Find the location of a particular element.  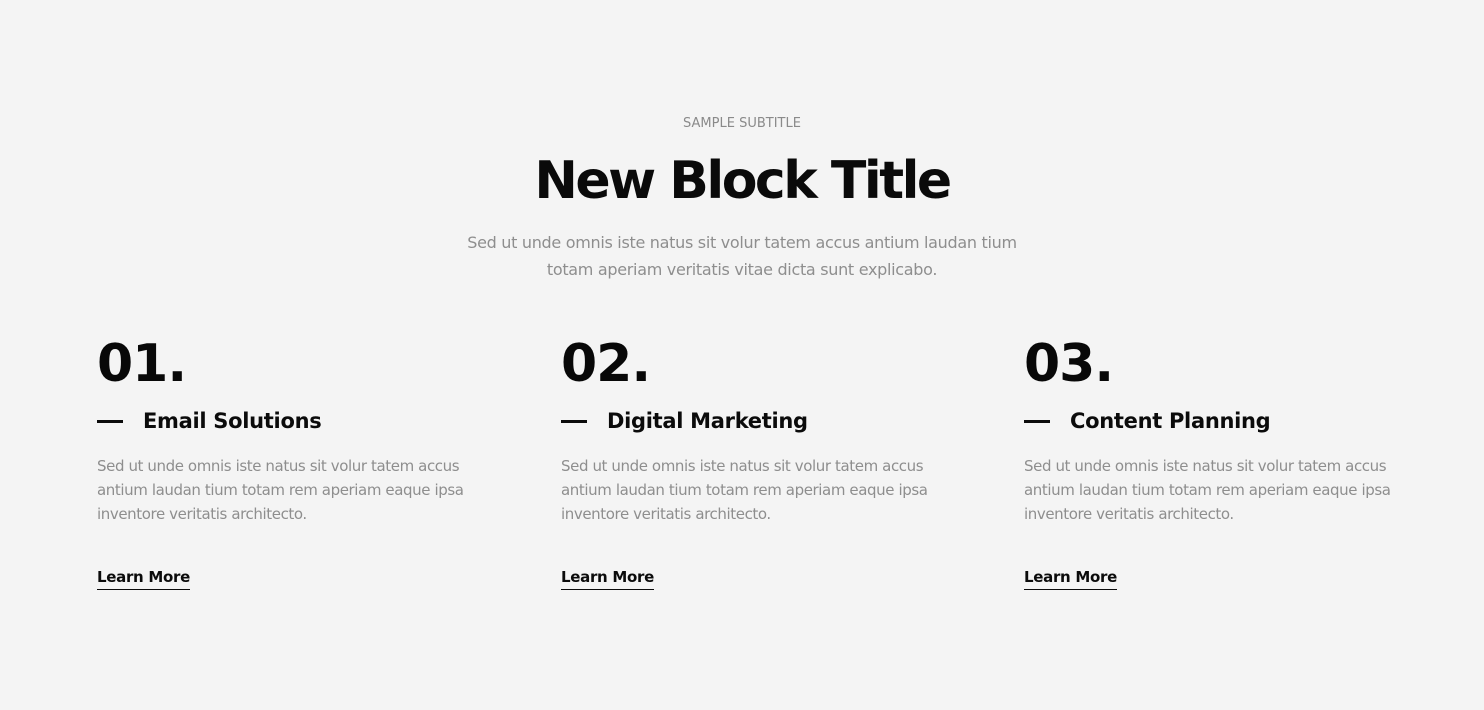

feature-title: Content Planning is located at coordinates (1170, 421).